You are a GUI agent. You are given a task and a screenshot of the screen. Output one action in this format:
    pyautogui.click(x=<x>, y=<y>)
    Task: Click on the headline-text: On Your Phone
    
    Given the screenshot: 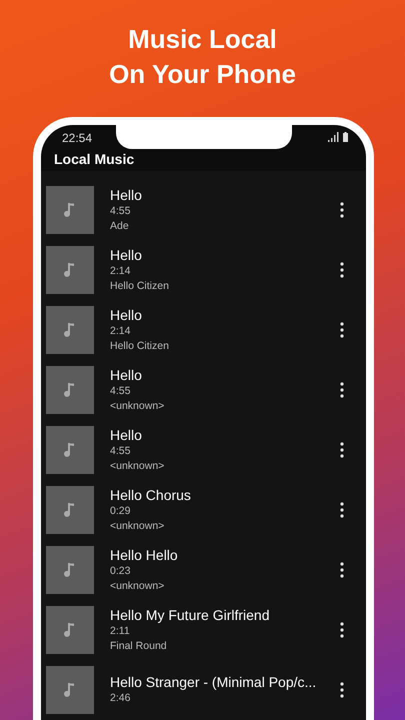 What is the action you would take?
    pyautogui.click(x=202, y=74)
    